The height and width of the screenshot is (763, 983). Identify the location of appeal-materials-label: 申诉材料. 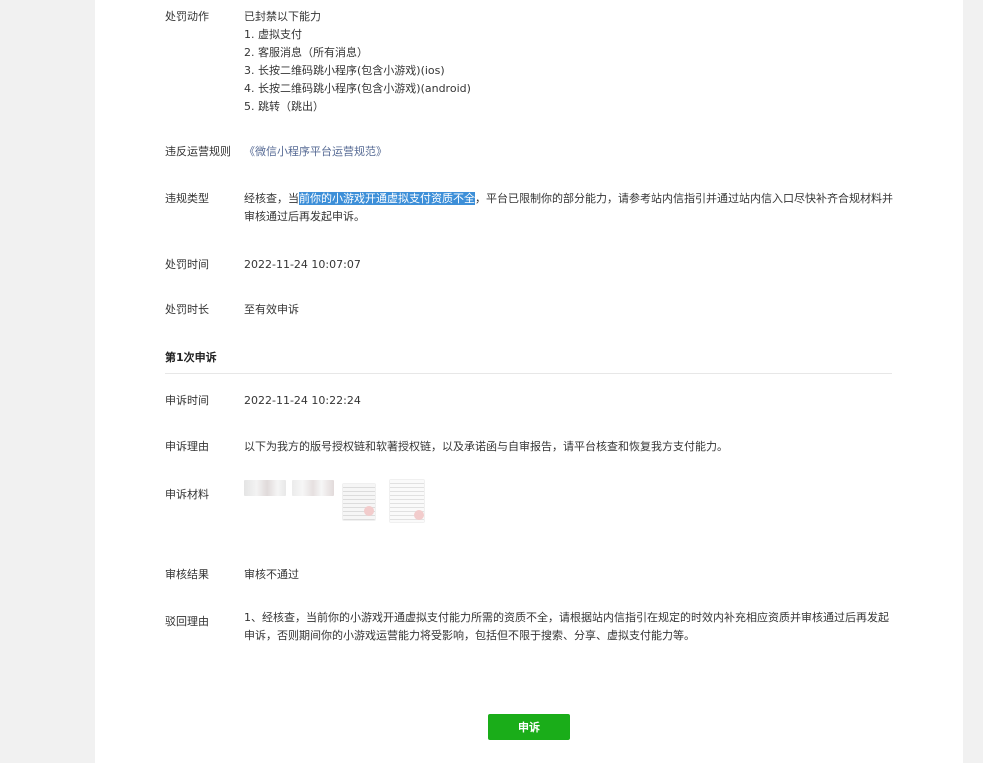
(187, 494).